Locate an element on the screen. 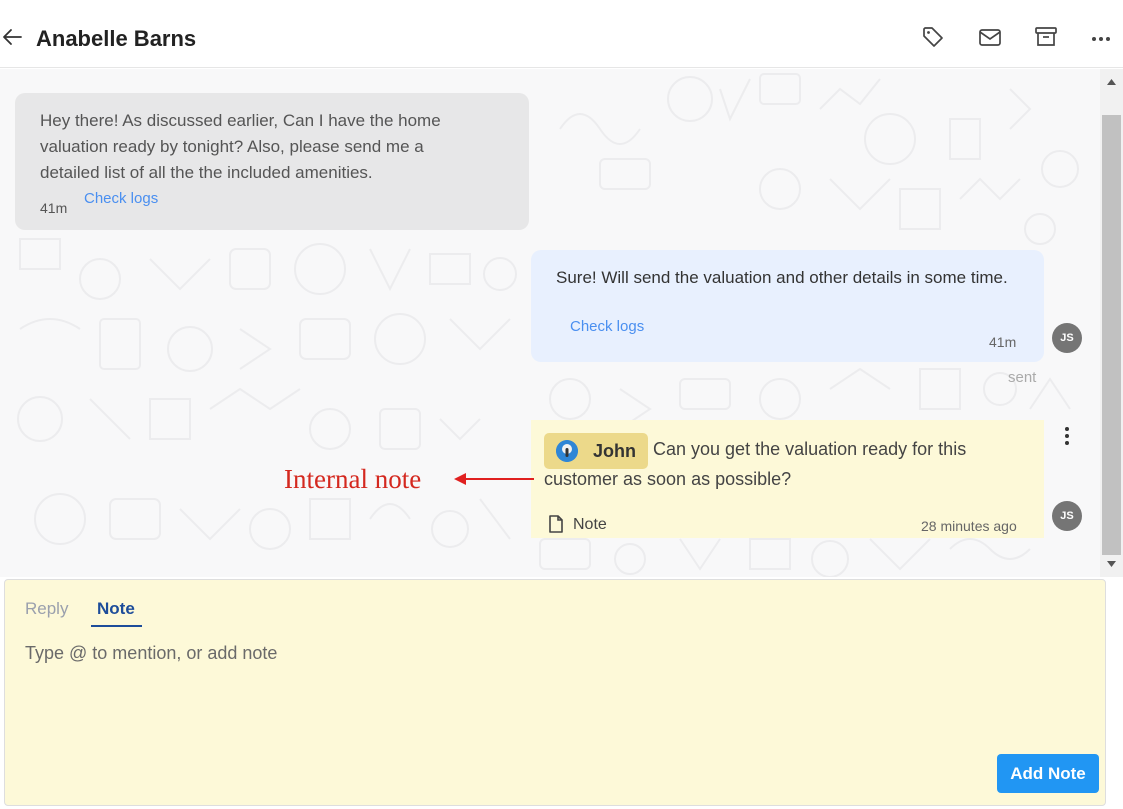 The image size is (1123, 809). note-document-icon is located at coordinates (556, 524).